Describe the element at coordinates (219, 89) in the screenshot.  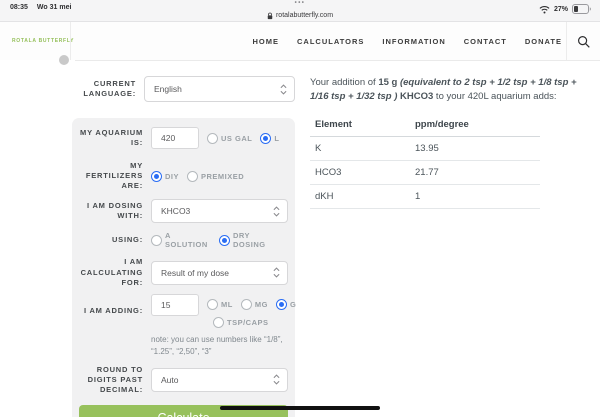
I see `language-select: English` at that location.